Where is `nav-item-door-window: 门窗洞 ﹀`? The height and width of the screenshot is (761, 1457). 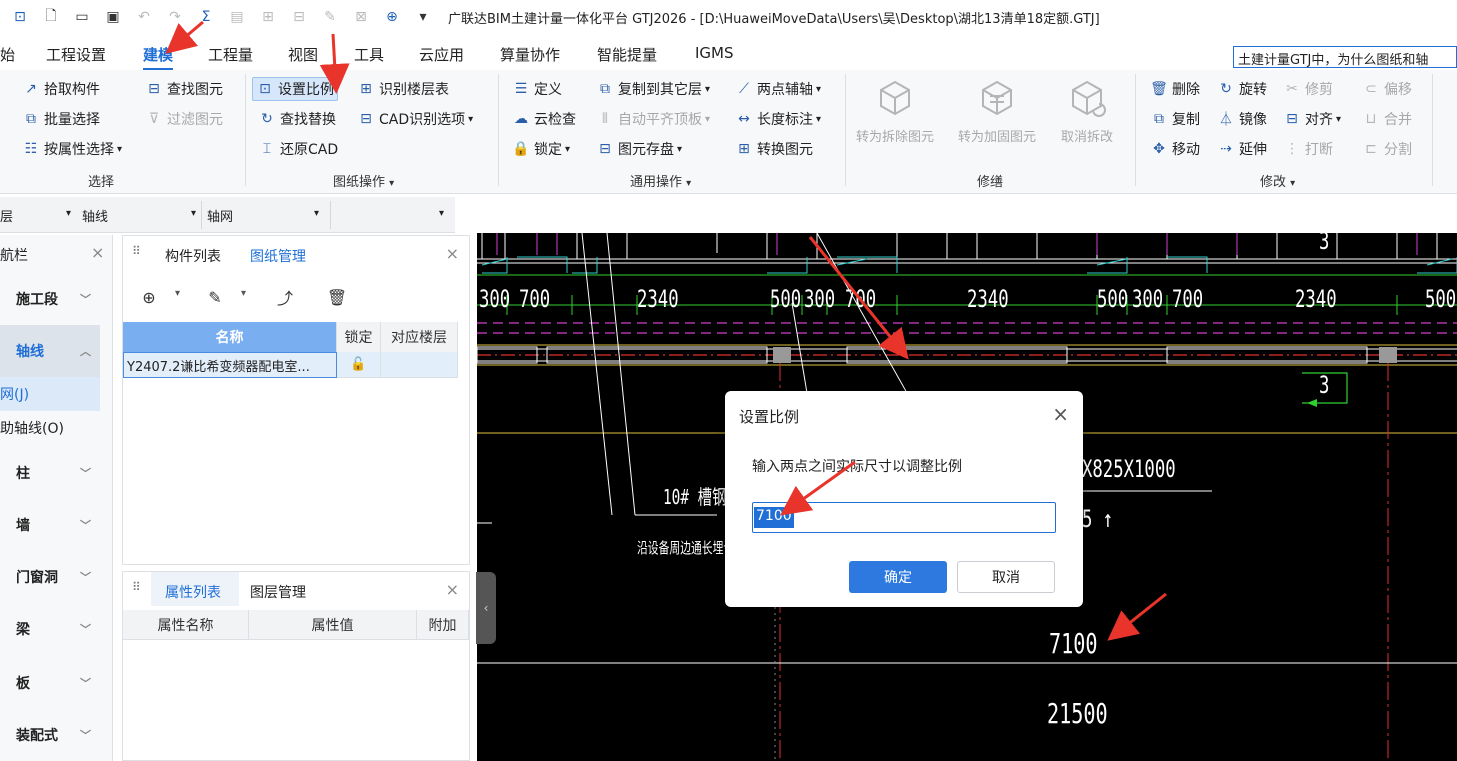 nav-item-door-window: 门窗洞 ﹀ is located at coordinates (50, 577).